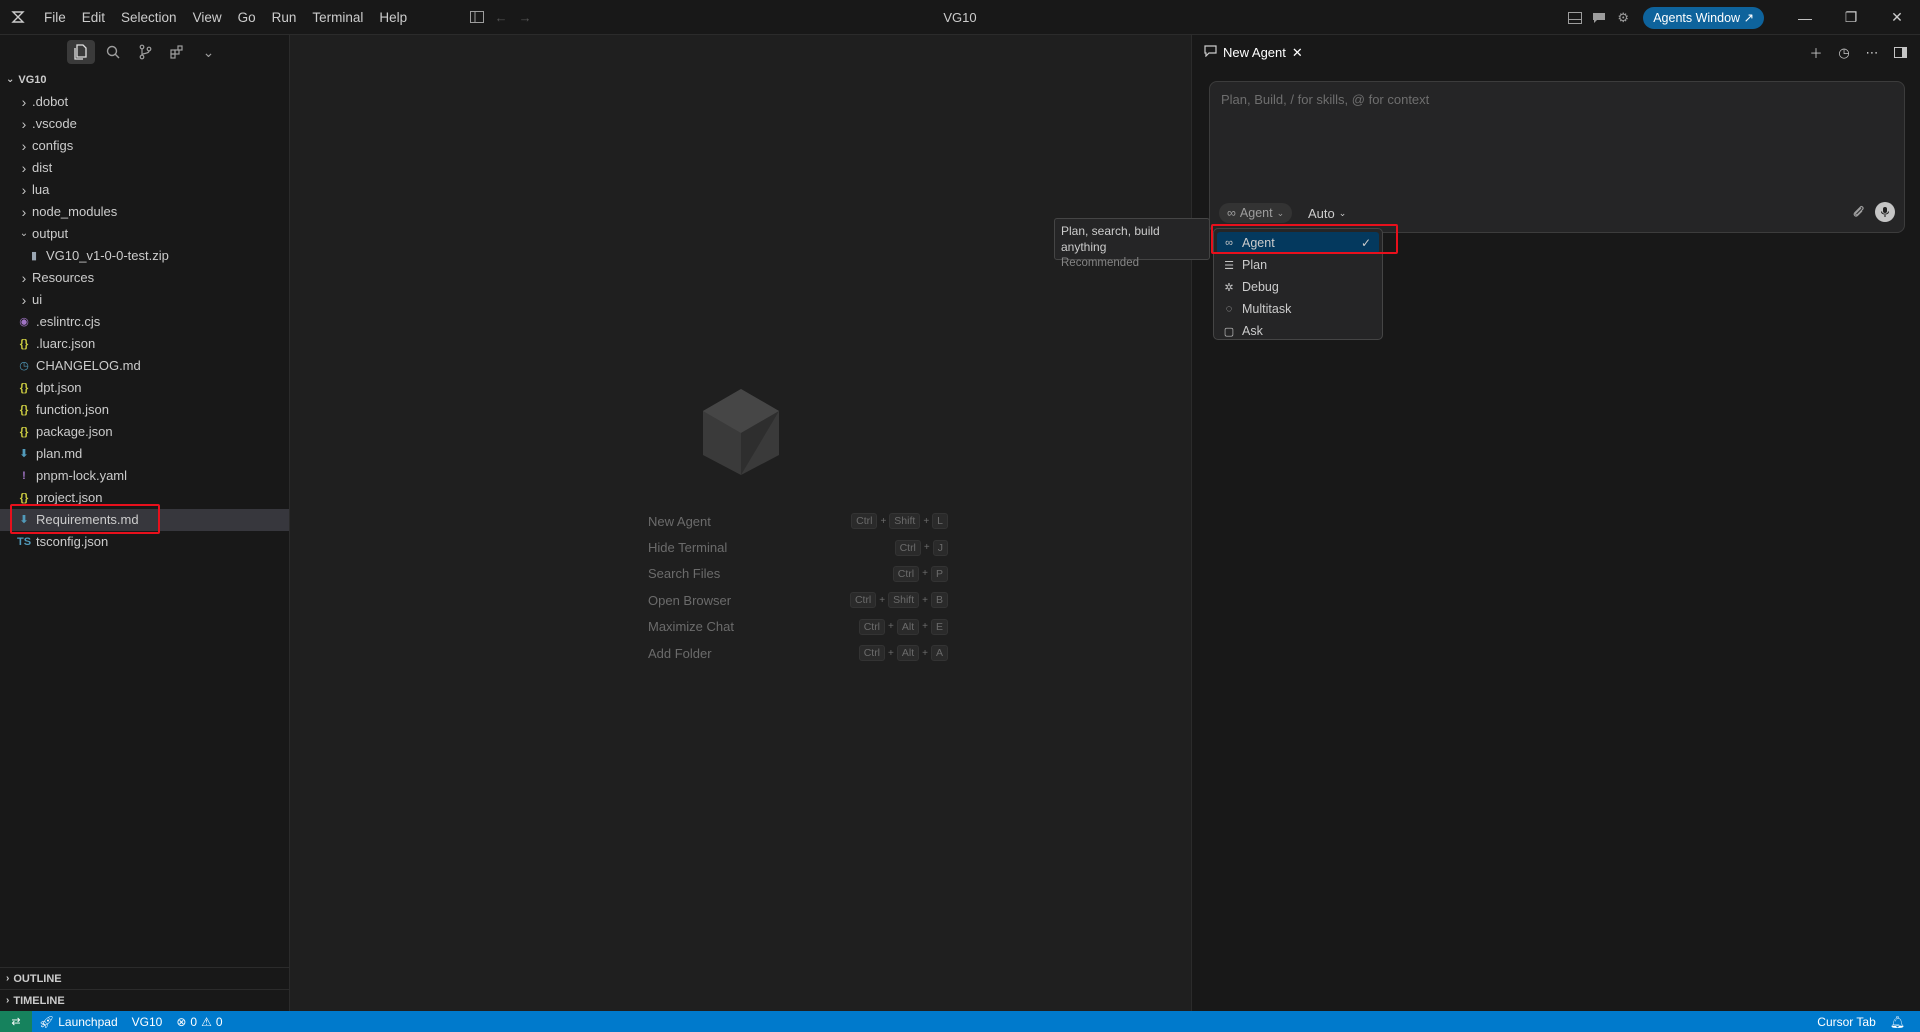 The image size is (1920, 1032). I want to click on toggle-panel-icon, so click(1575, 18).